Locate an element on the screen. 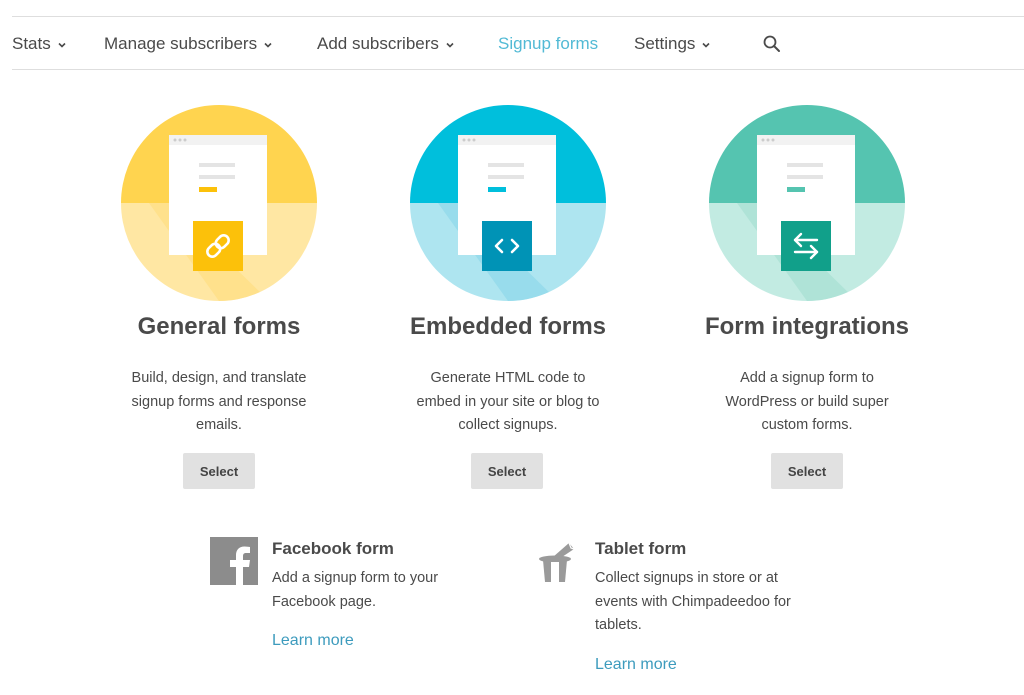  select-general-forms-button: Select is located at coordinates (219, 471).